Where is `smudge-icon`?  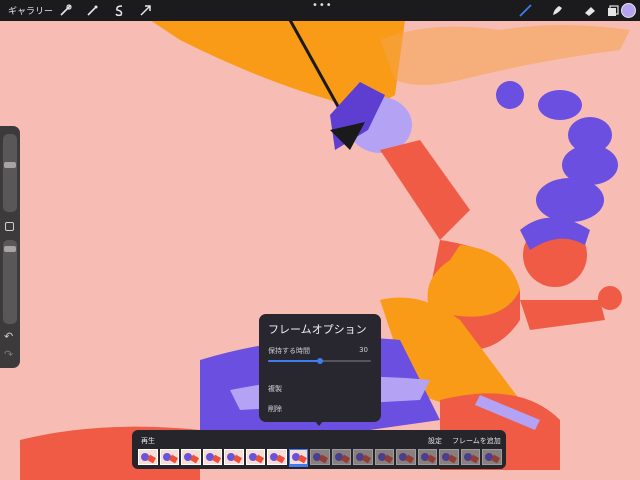
smudge-icon is located at coordinates (557, 10).